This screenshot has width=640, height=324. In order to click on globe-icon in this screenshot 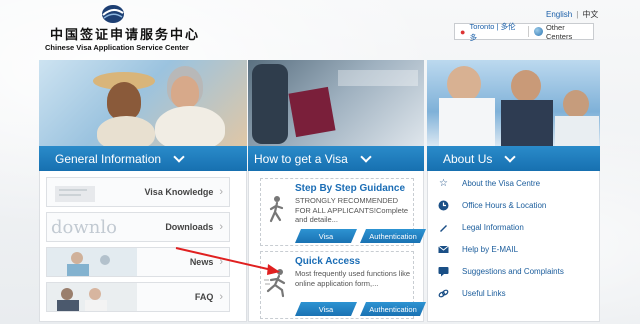, I will do `click(538, 31)`.